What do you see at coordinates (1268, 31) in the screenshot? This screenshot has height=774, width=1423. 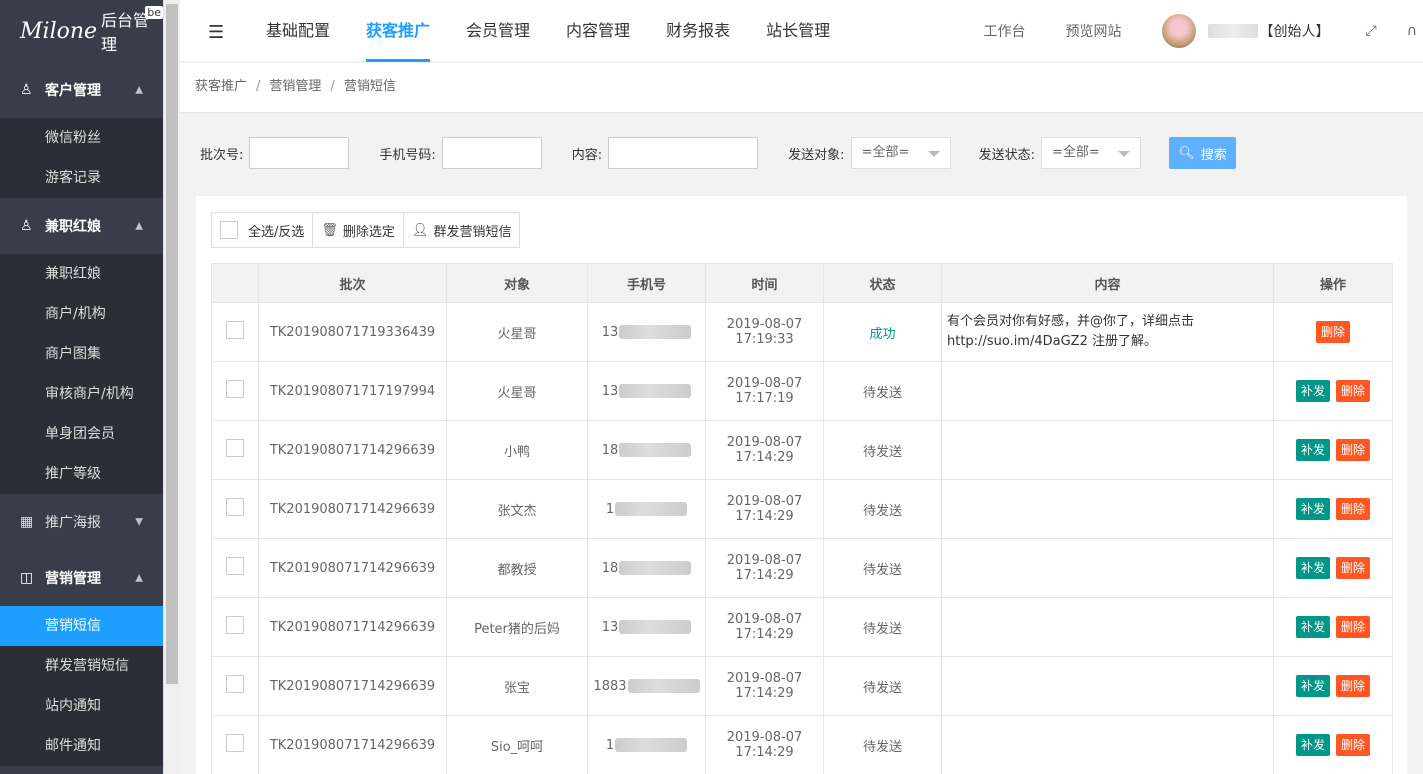 I see `user-menu: 【创始人】` at bounding box center [1268, 31].